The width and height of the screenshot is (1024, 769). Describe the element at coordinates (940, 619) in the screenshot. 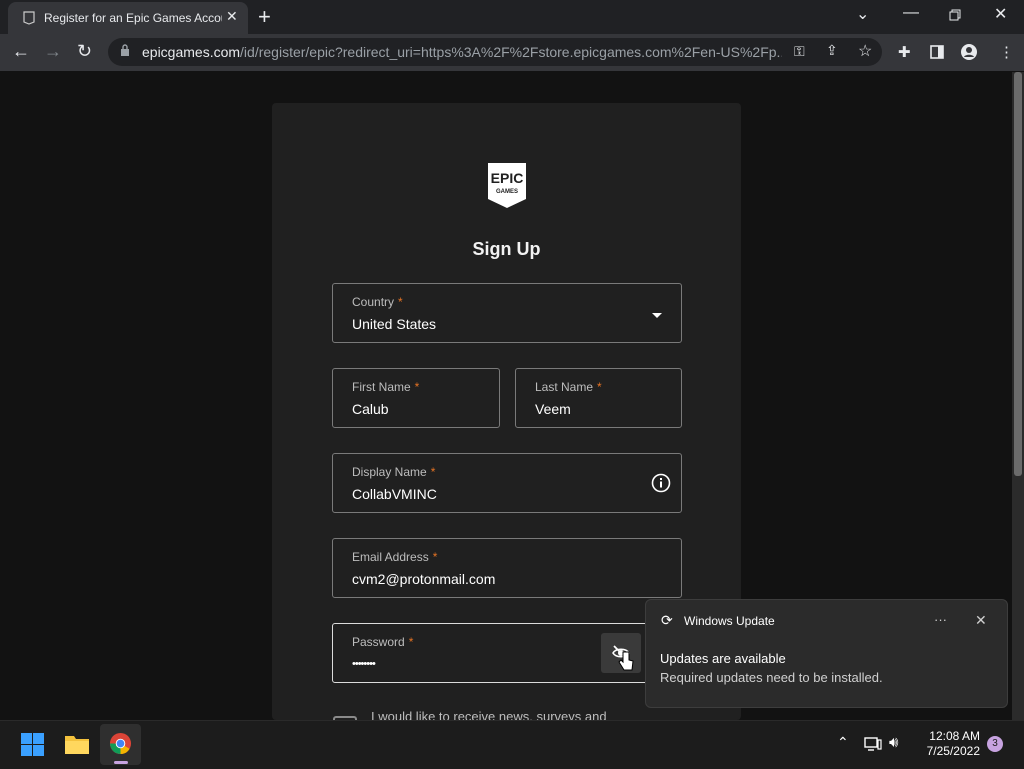

I see `toast-more-options-icon: ···` at that location.